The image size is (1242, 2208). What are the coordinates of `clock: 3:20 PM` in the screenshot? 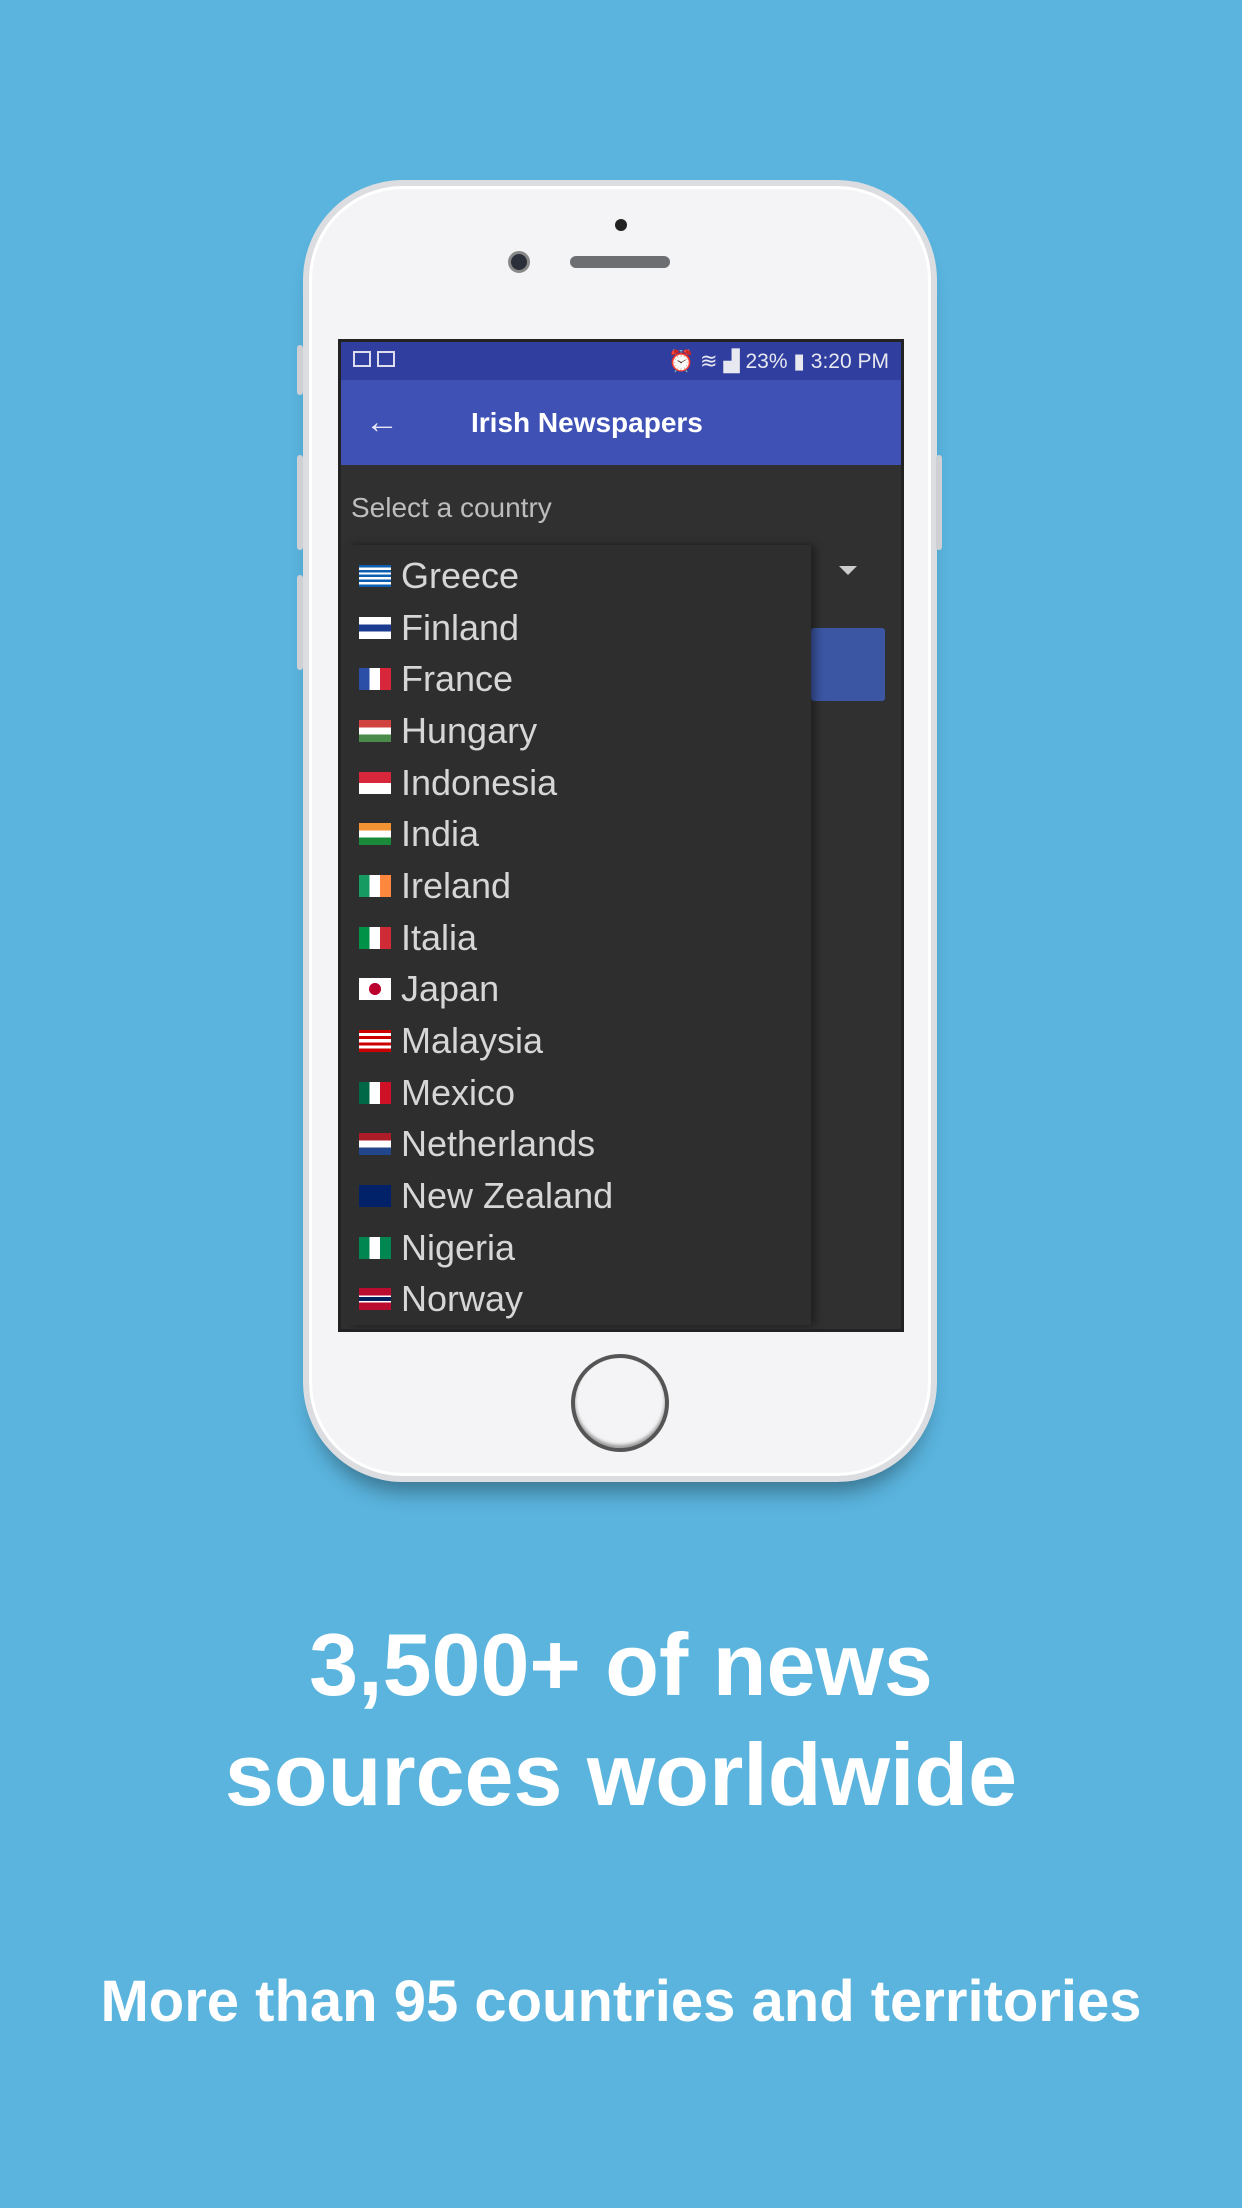 It's located at (849, 361).